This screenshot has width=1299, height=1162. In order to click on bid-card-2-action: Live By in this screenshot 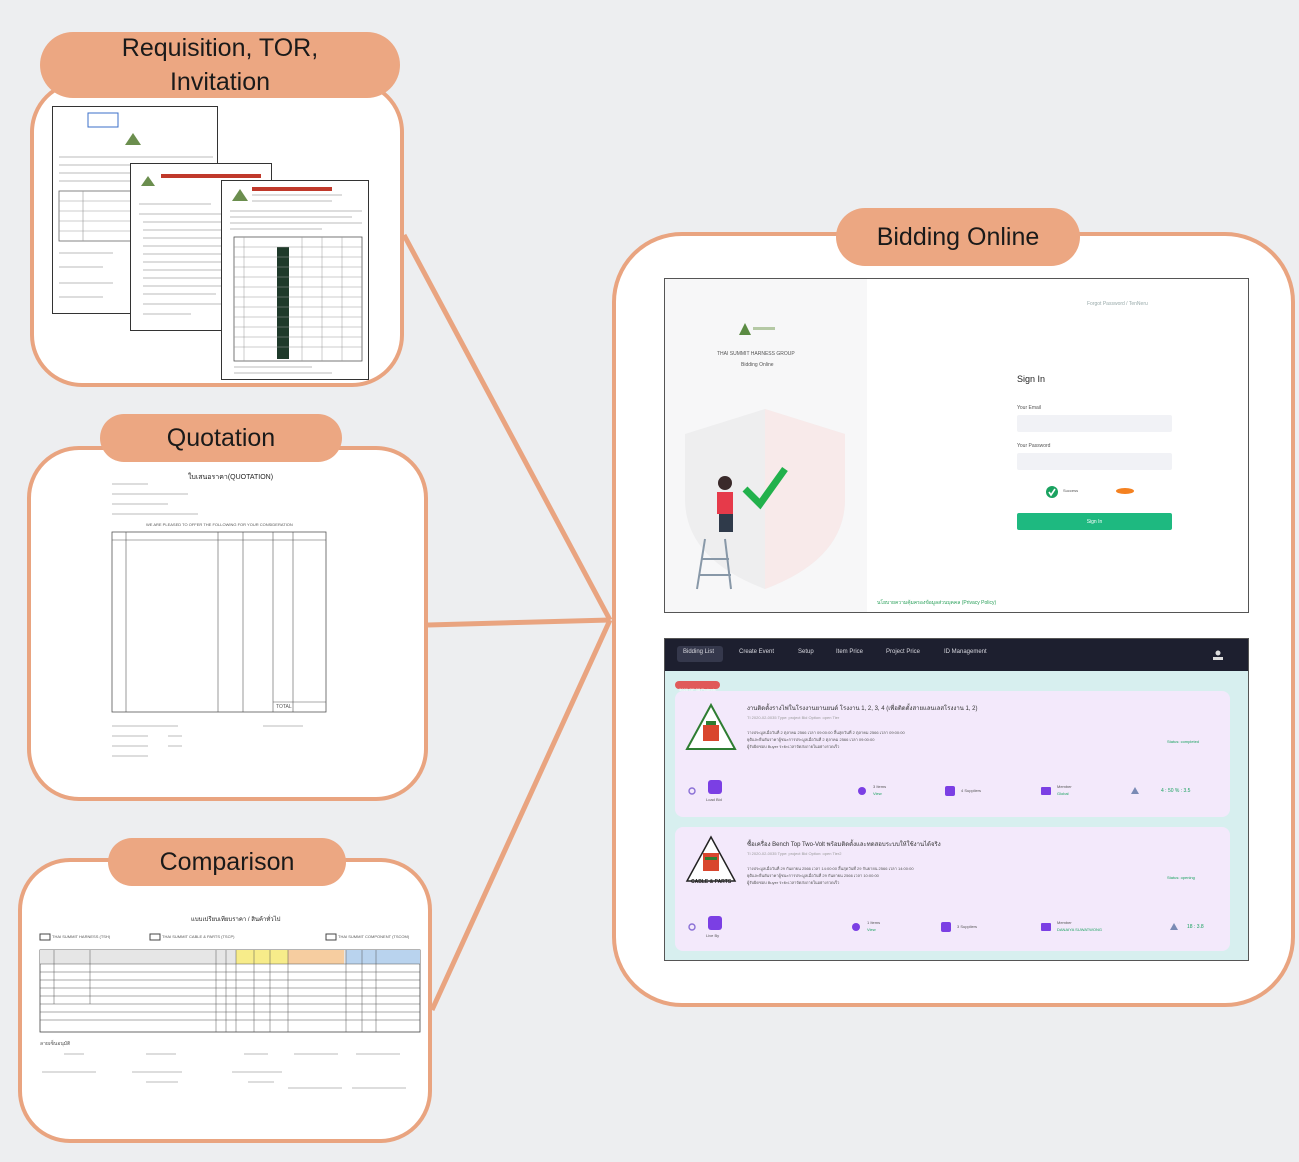, I will do `click(712, 935)`.